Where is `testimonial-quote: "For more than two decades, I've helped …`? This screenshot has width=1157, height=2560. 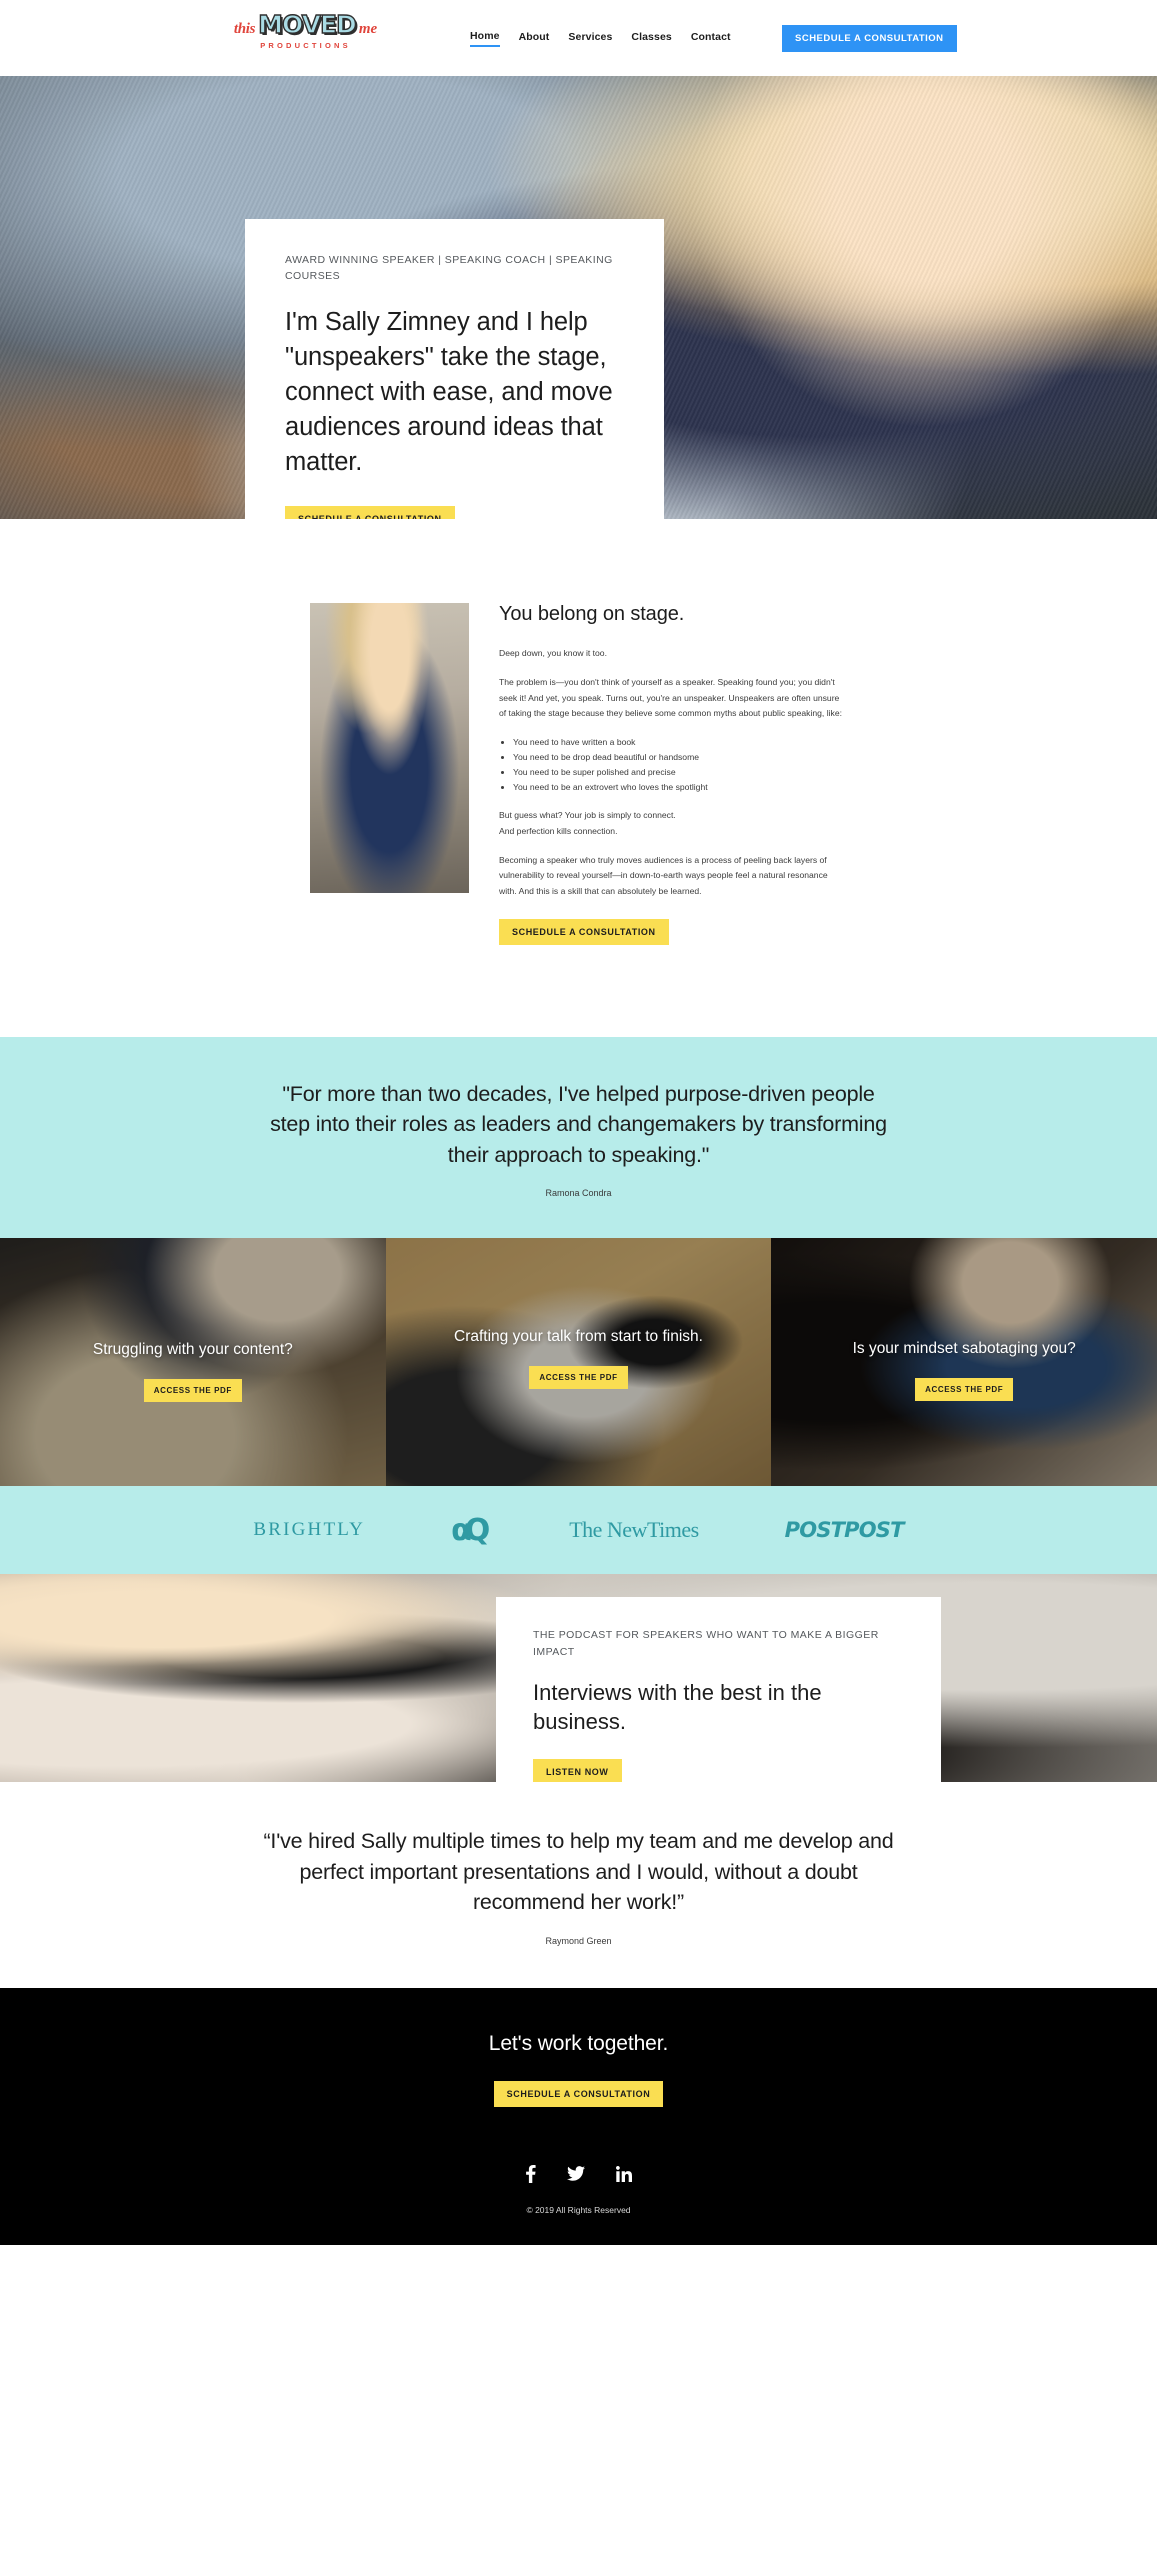
testimonial-quote: "For more than two decades, I've helped … is located at coordinates (578, 1124).